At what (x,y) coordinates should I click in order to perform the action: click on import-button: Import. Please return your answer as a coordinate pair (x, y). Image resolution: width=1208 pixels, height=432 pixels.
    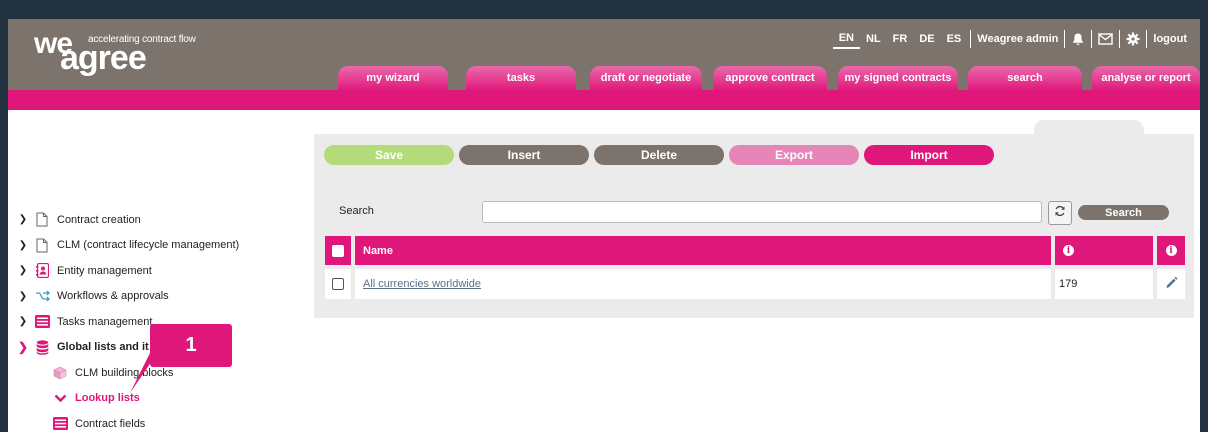
    Looking at the image, I should click on (929, 155).